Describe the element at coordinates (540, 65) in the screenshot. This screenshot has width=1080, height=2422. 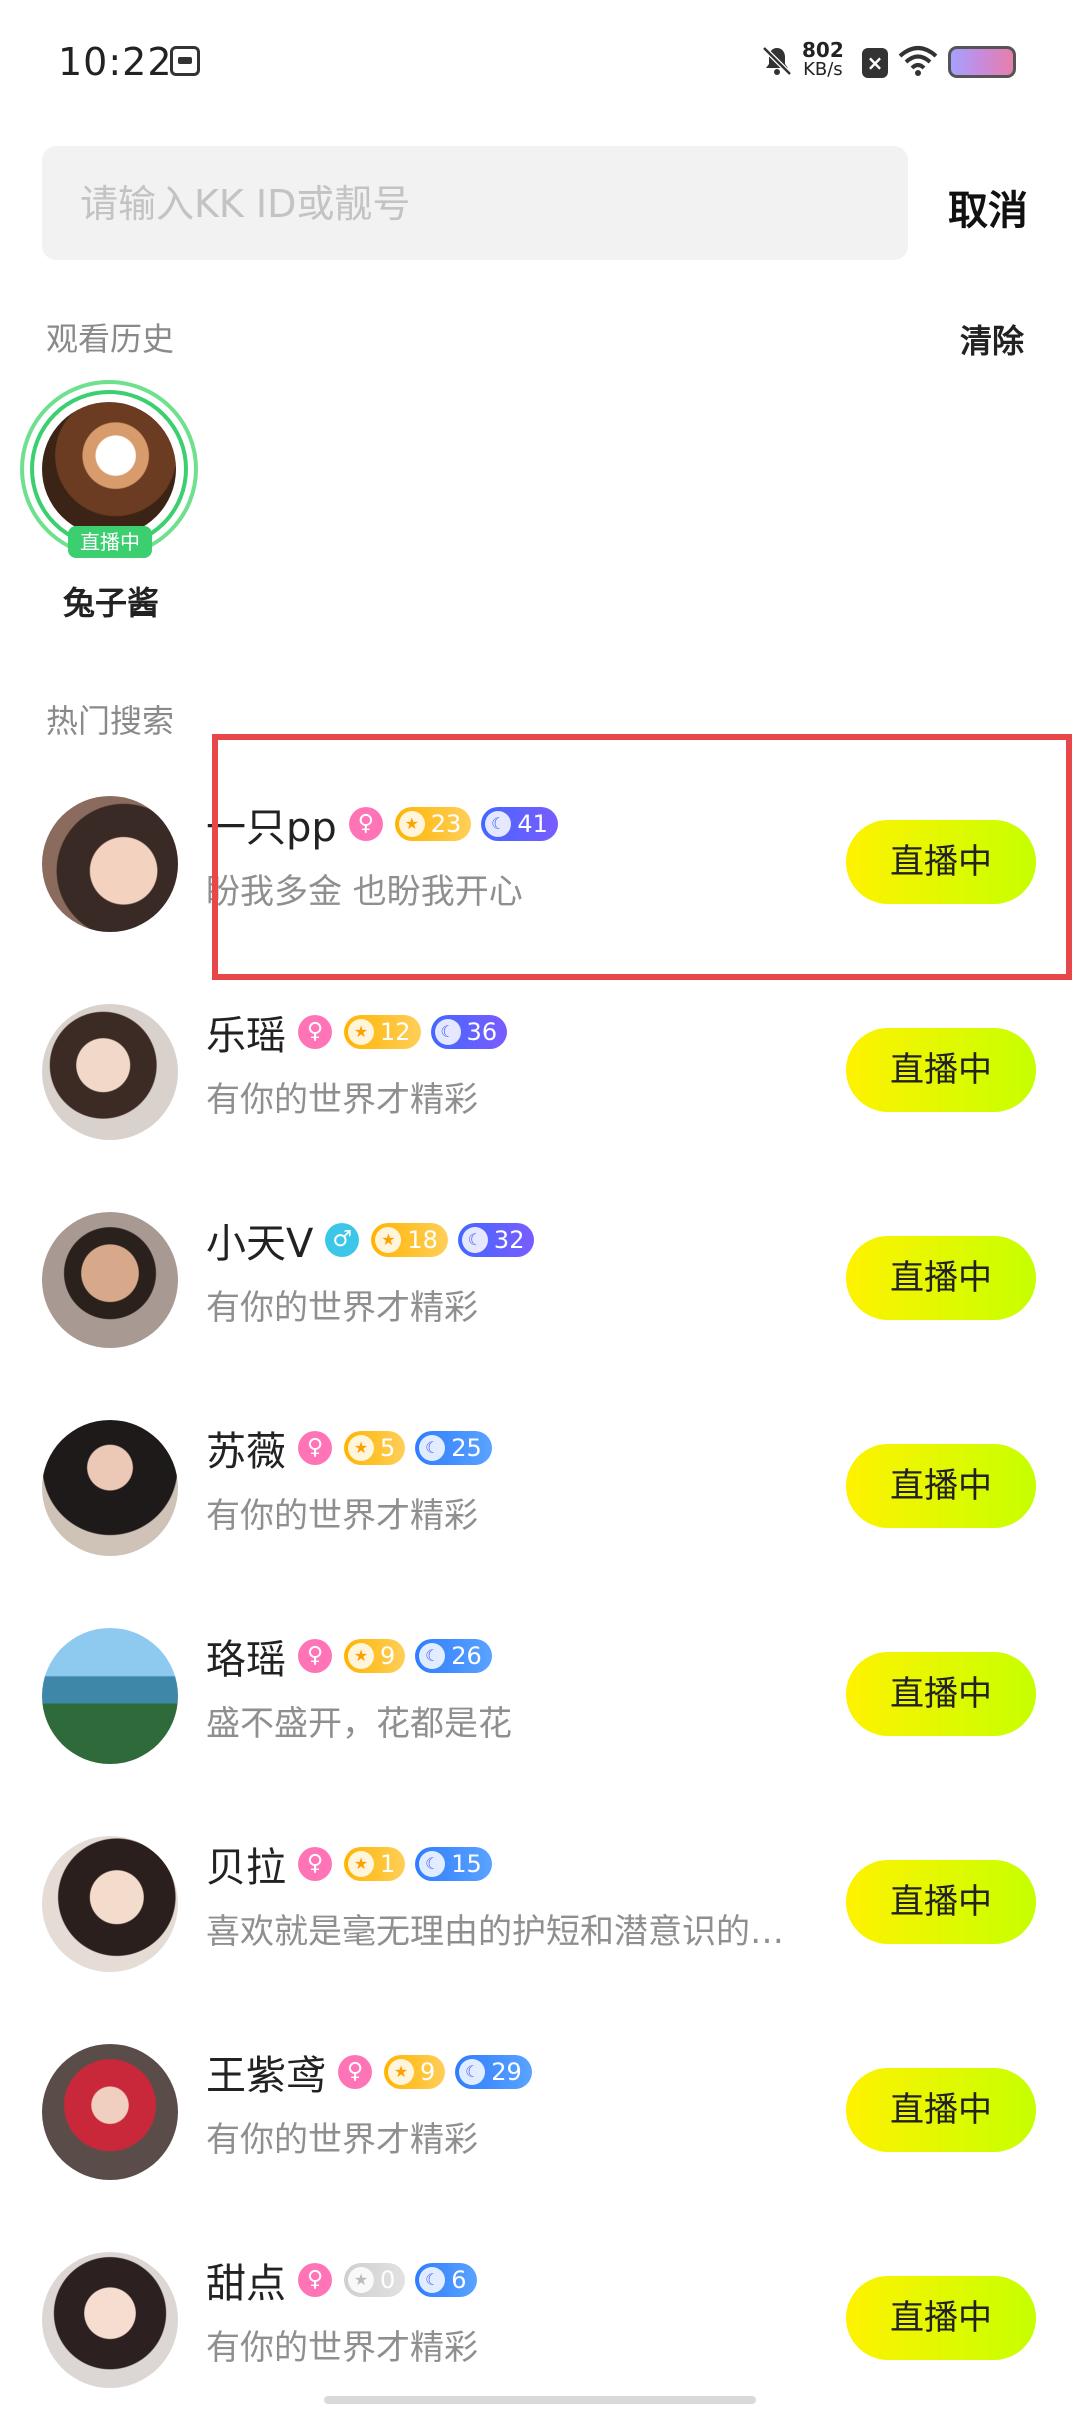
I see `status-bar: 10:22 802 KB/s ×` at that location.